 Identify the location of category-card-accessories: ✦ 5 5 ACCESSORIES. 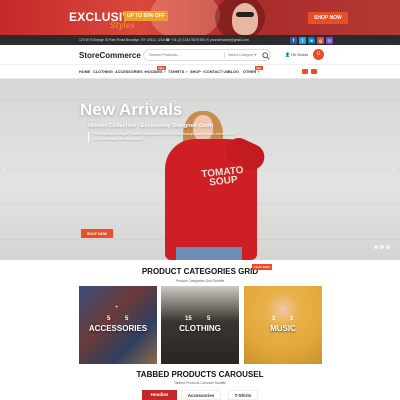
(118, 325).